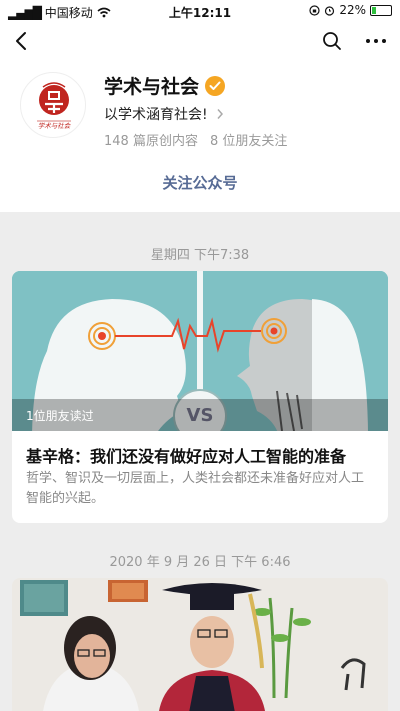 The width and height of the screenshot is (400, 711). Describe the element at coordinates (200, 11) in the screenshot. I see `status-bar: ▂▄▆█ 中国移动 上午12:11 22%` at that location.